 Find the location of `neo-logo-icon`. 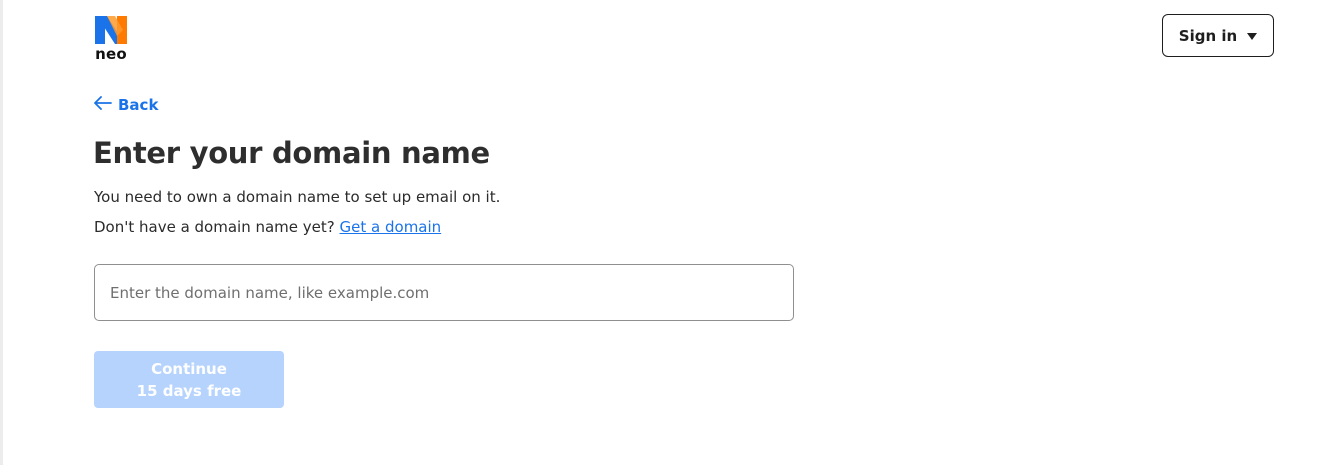

neo-logo-icon is located at coordinates (111, 30).